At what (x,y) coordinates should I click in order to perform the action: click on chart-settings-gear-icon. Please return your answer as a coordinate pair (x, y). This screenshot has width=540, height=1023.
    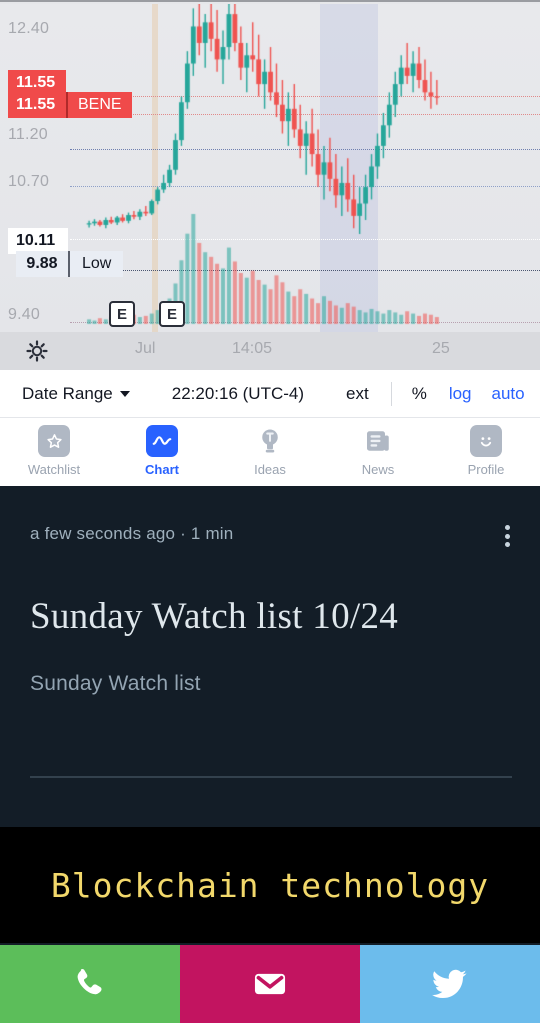
    Looking at the image, I should click on (37, 351).